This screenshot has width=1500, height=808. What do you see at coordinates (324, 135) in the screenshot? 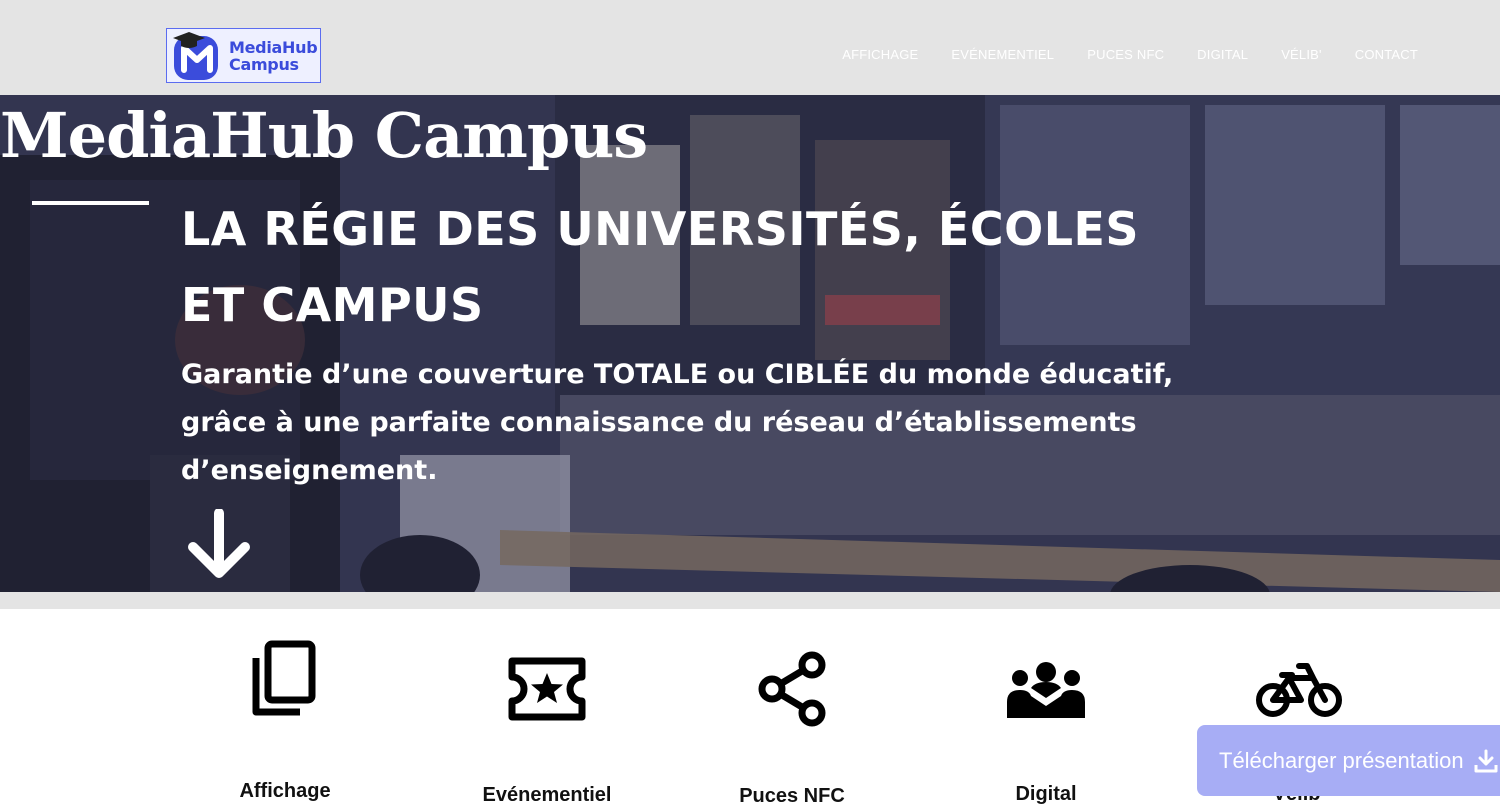
I see `brand-title: MediaHub Campus` at bounding box center [324, 135].